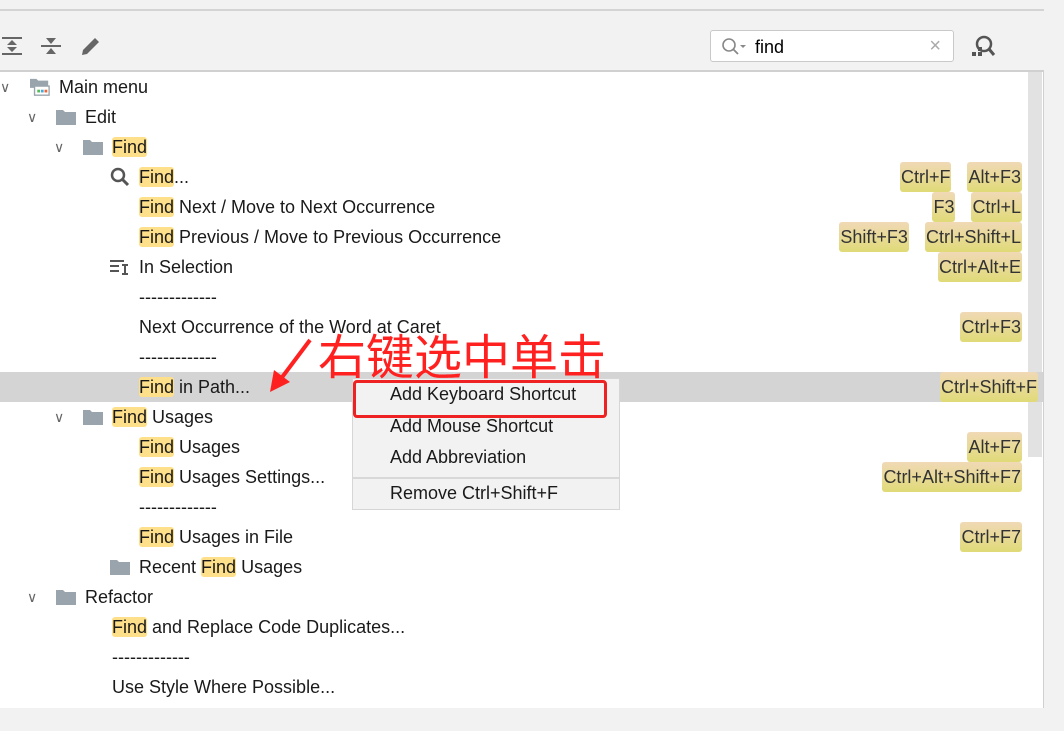 Image resolution: width=1064 pixels, height=731 pixels. I want to click on shortcut-badge: Ctrl+F7, so click(991, 537).